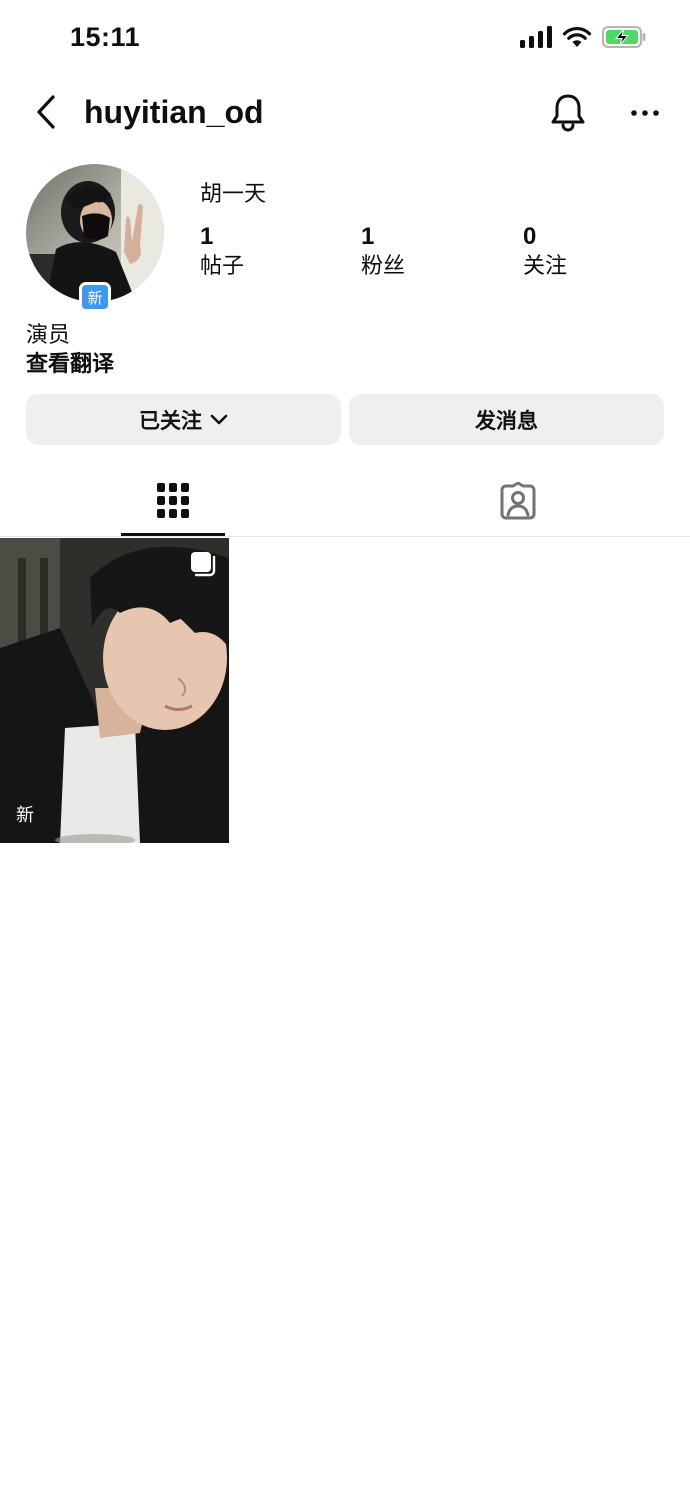  What do you see at coordinates (345, 40) in the screenshot?
I see `status-bar: 15:11` at bounding box center [345, 40].